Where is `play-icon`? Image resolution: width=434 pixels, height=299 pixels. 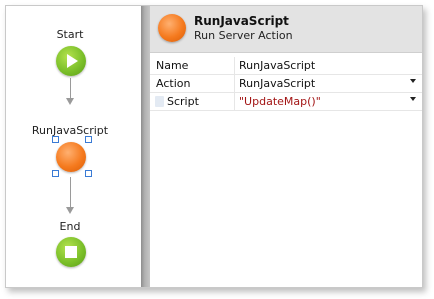 play-icon is located at coordinates (72, 61).